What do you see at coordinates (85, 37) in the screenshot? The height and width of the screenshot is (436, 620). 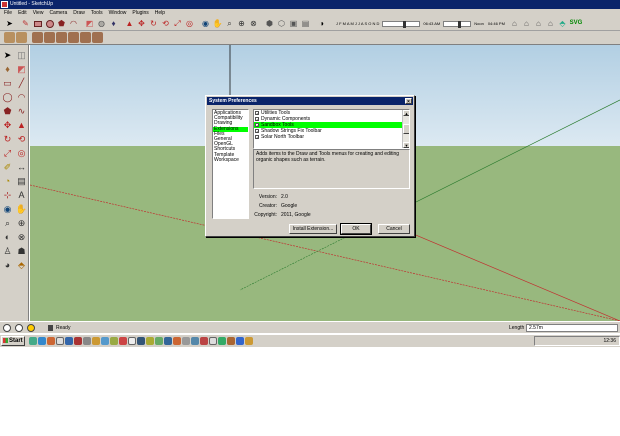 I see `textured-style-icon` at bounding box center [85, 37].